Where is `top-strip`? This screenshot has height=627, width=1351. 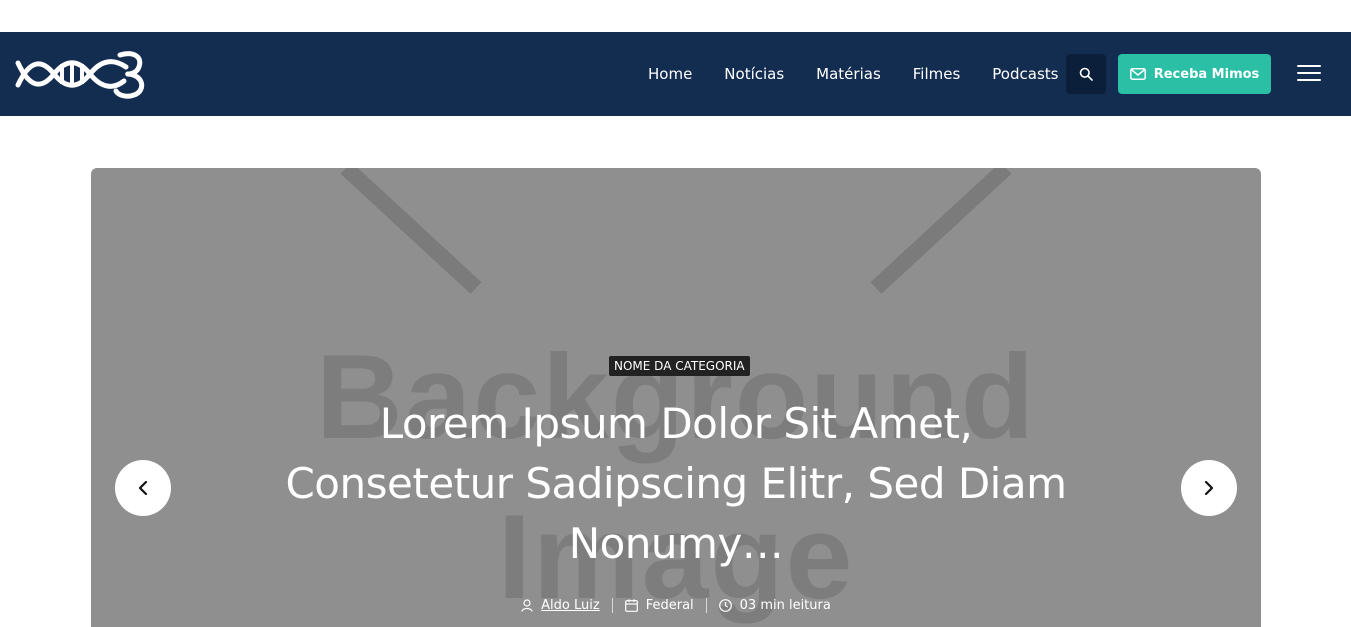 top-strip is located at coordinates (675, 16).